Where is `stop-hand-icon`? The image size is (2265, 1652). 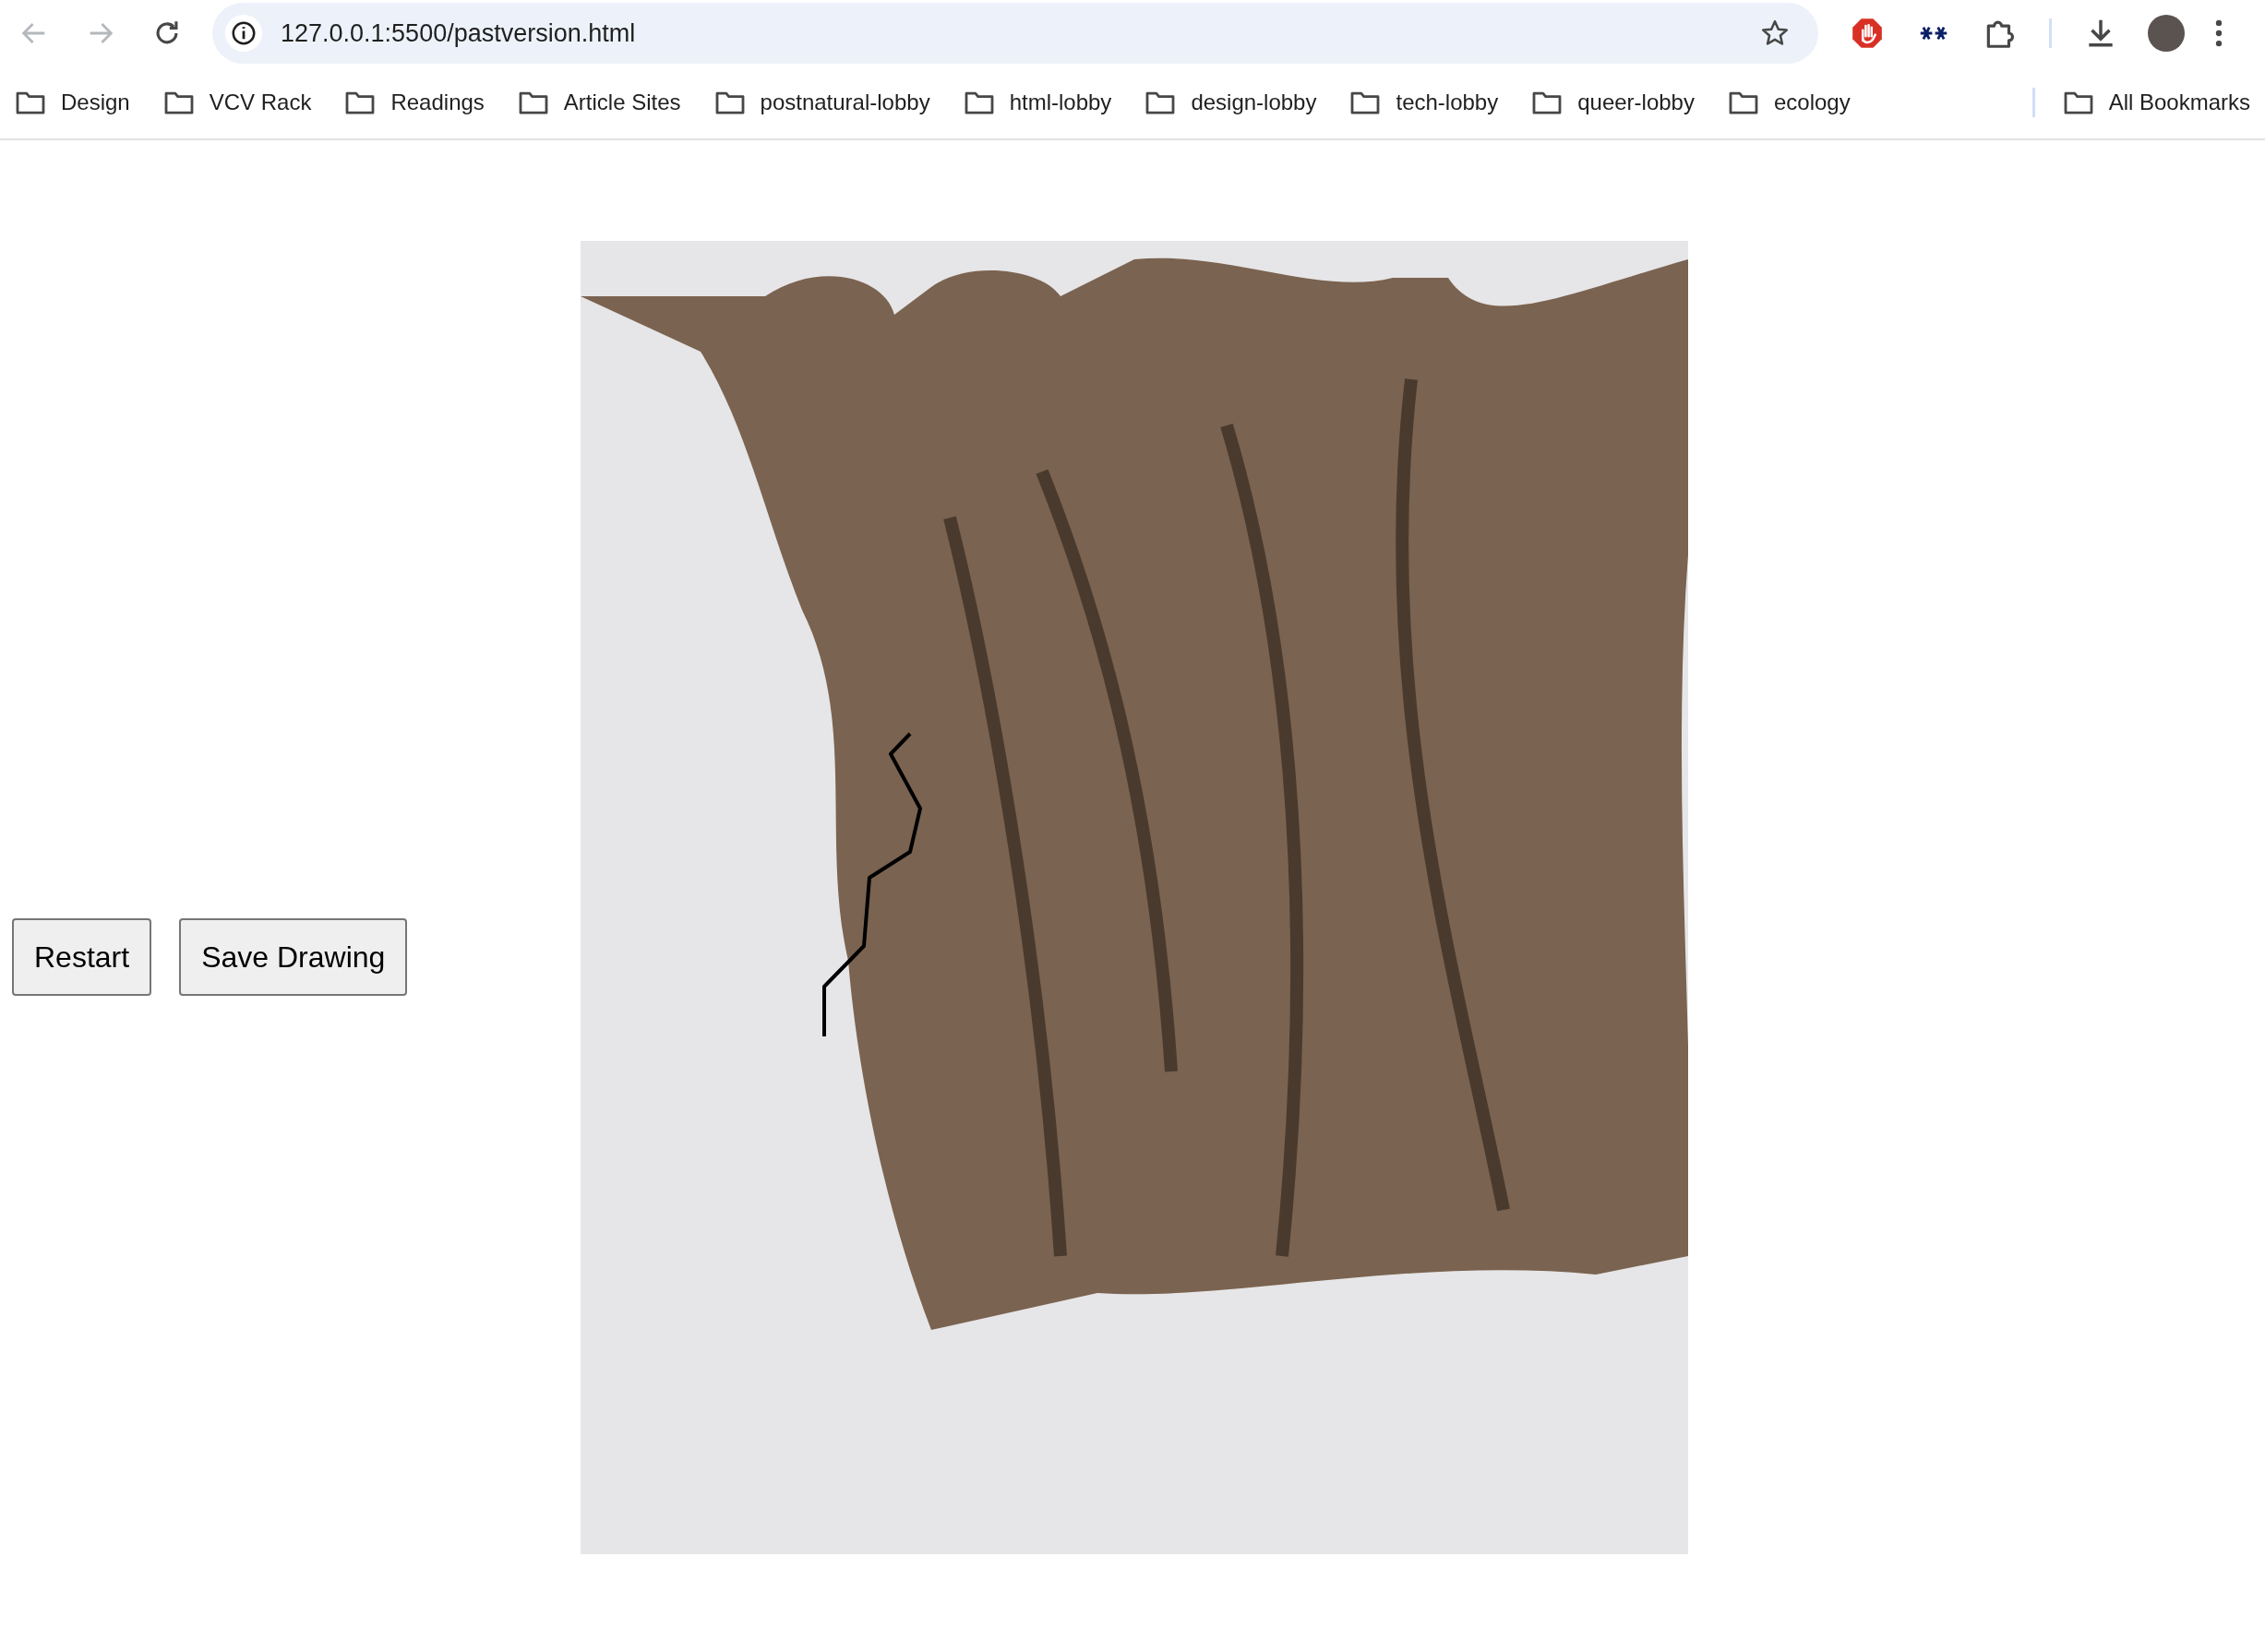 stop-hand-icon is located at coordinates (1867, 33).